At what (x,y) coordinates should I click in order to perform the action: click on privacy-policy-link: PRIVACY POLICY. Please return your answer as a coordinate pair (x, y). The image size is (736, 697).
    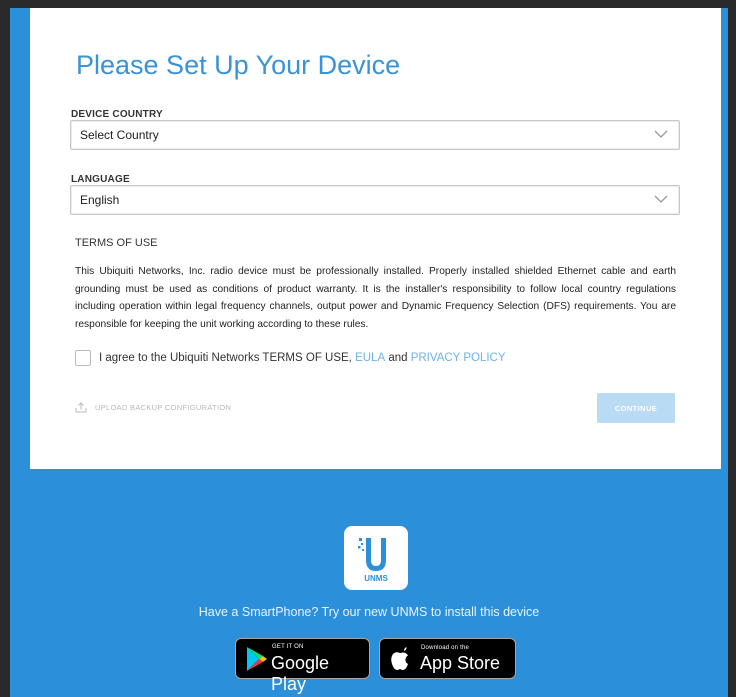
    Looking at the image, I should click on (458, 358).